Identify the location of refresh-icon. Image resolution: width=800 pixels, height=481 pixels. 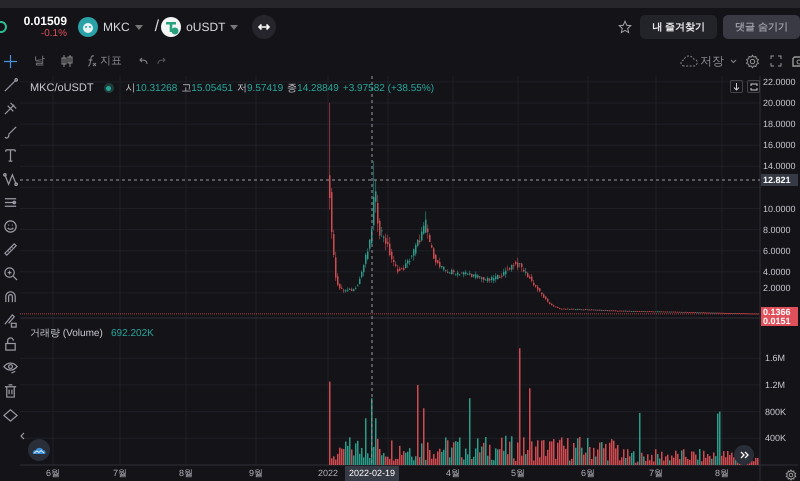
(4, 27).